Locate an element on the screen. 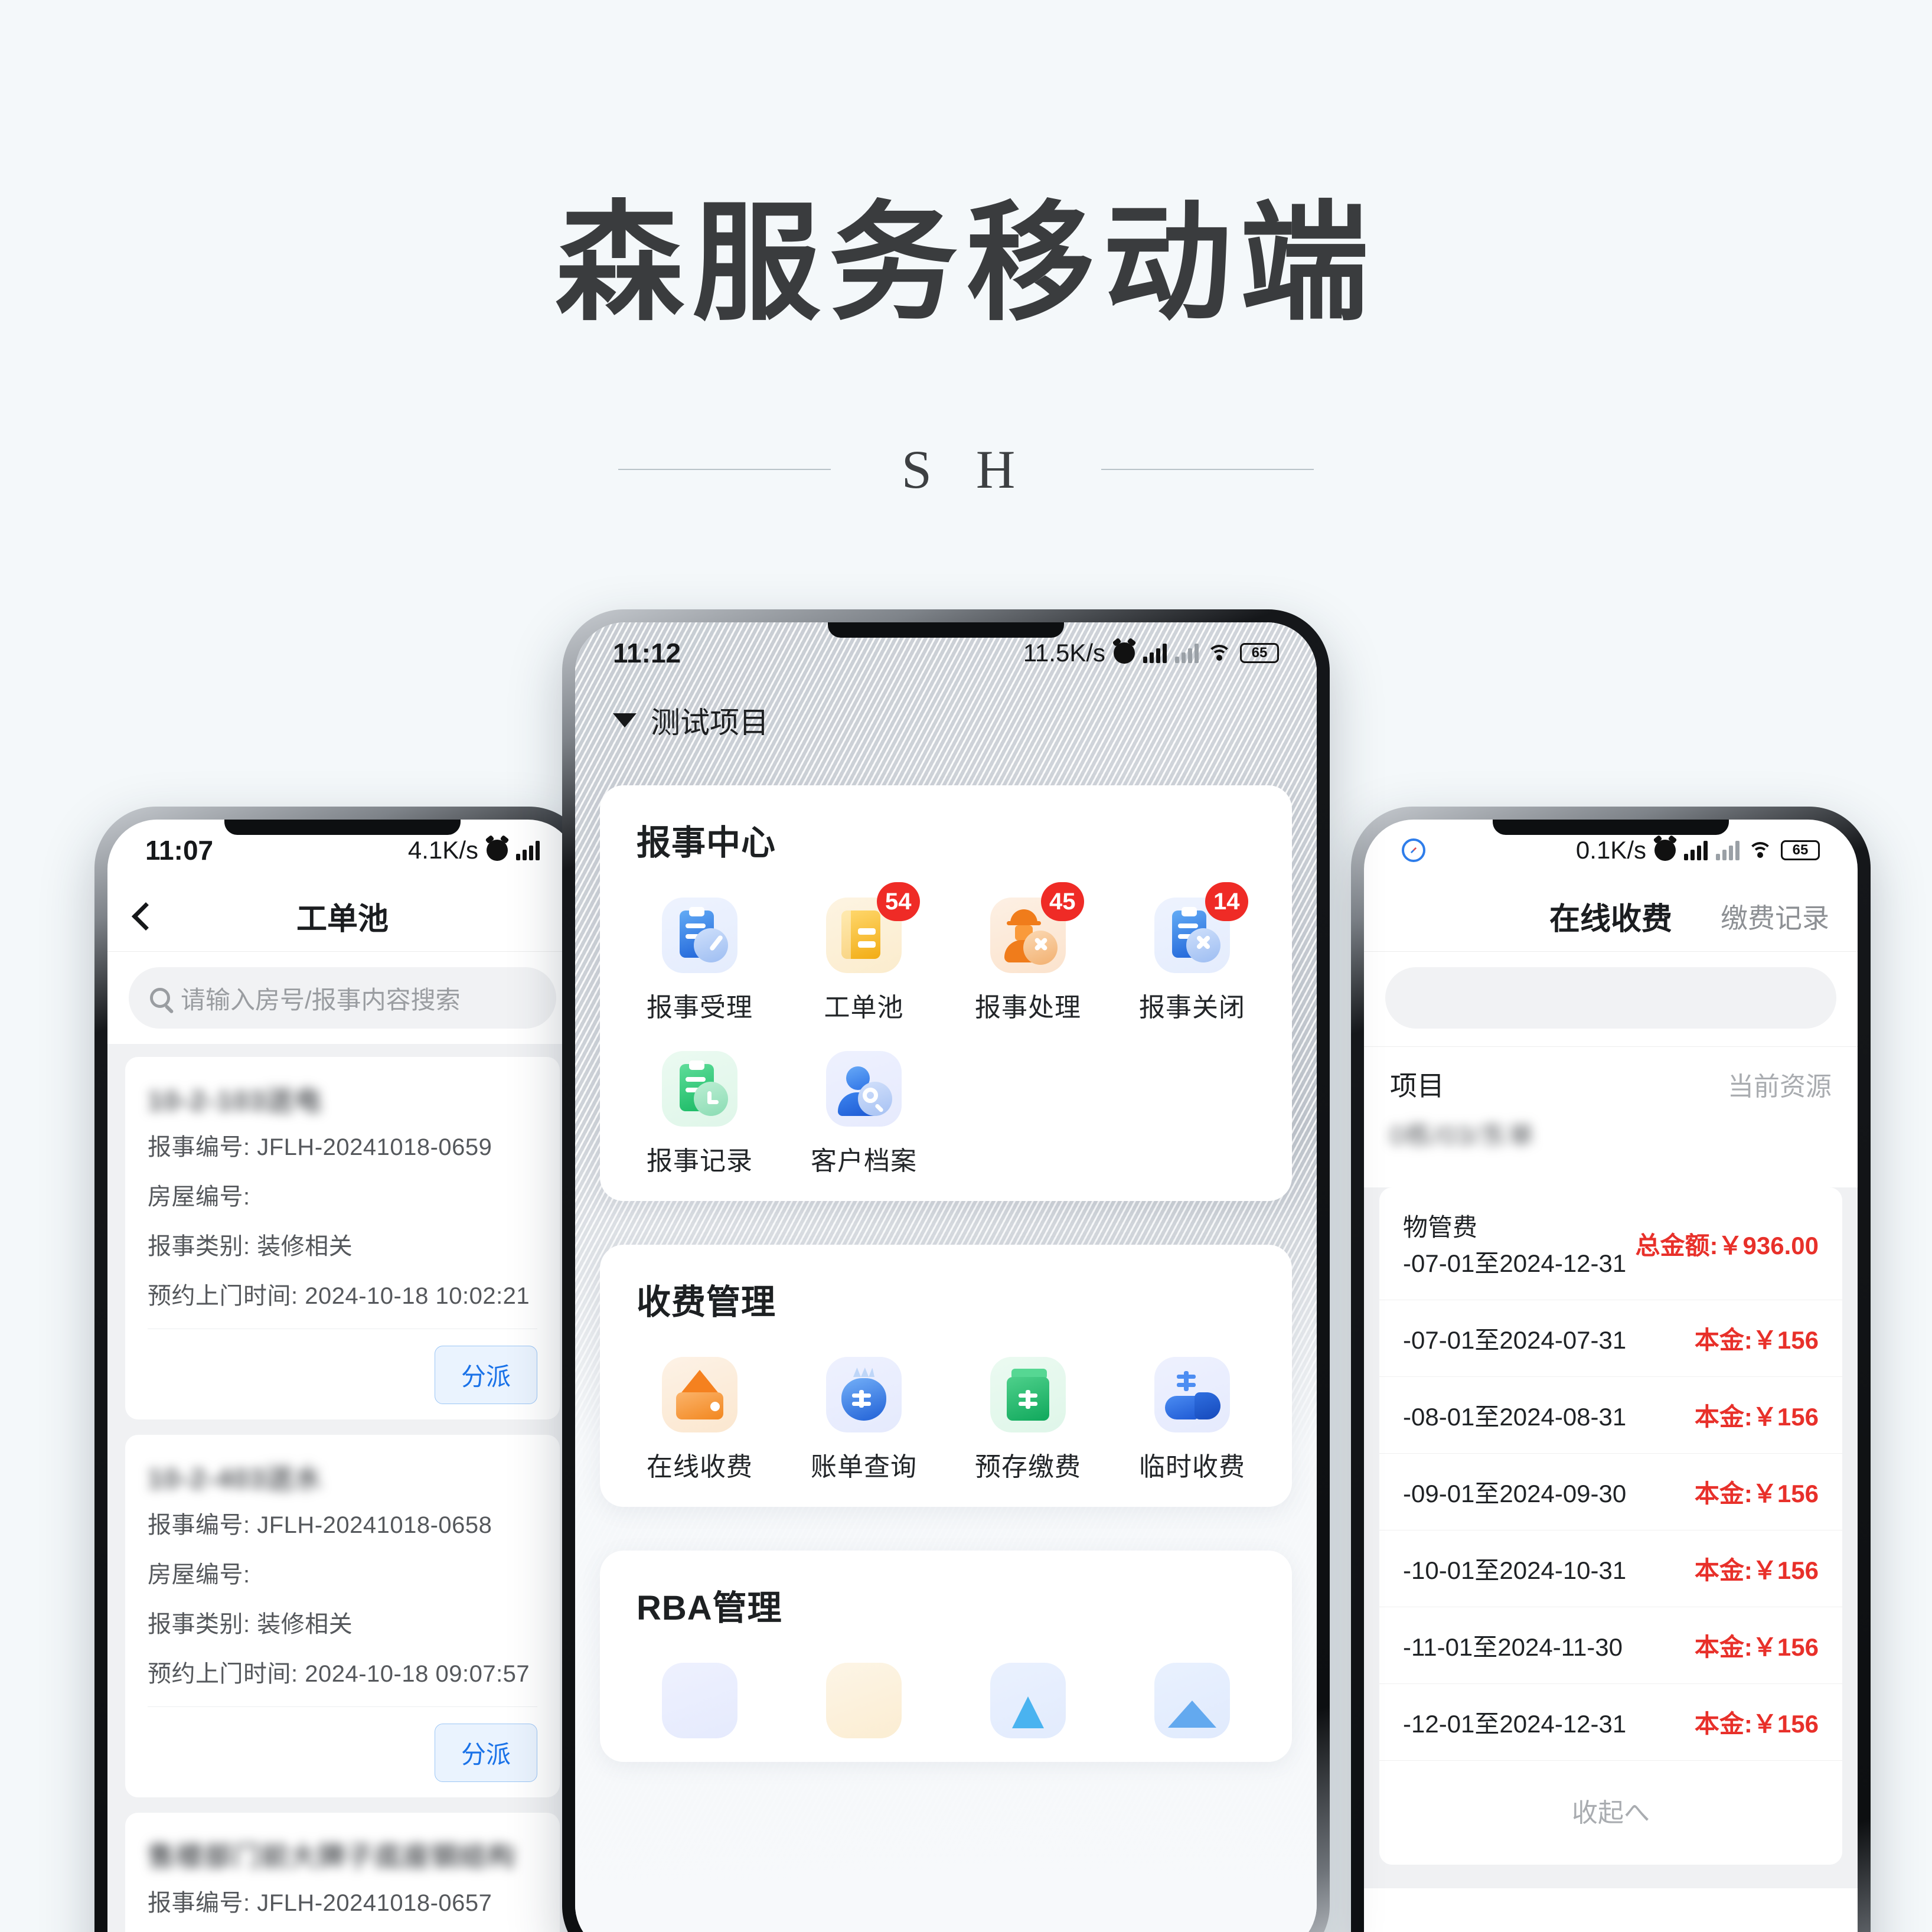  category-value: 装修相关 is located at coordinates (305, 1246).